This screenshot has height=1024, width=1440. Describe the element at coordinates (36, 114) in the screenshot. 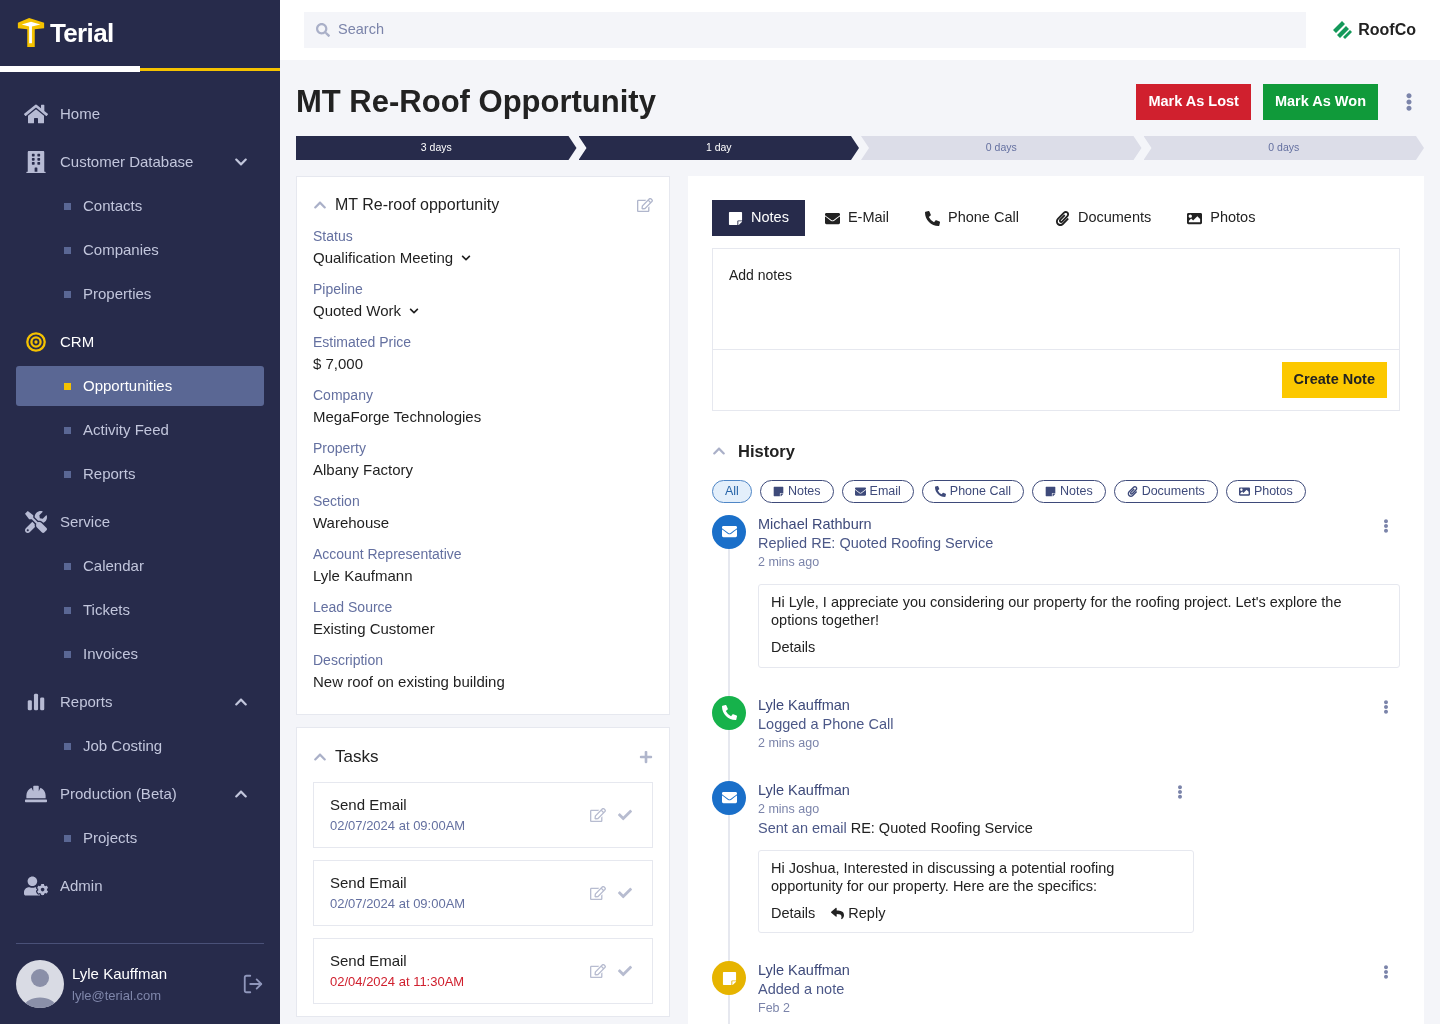

I see `home-icon` at that location.